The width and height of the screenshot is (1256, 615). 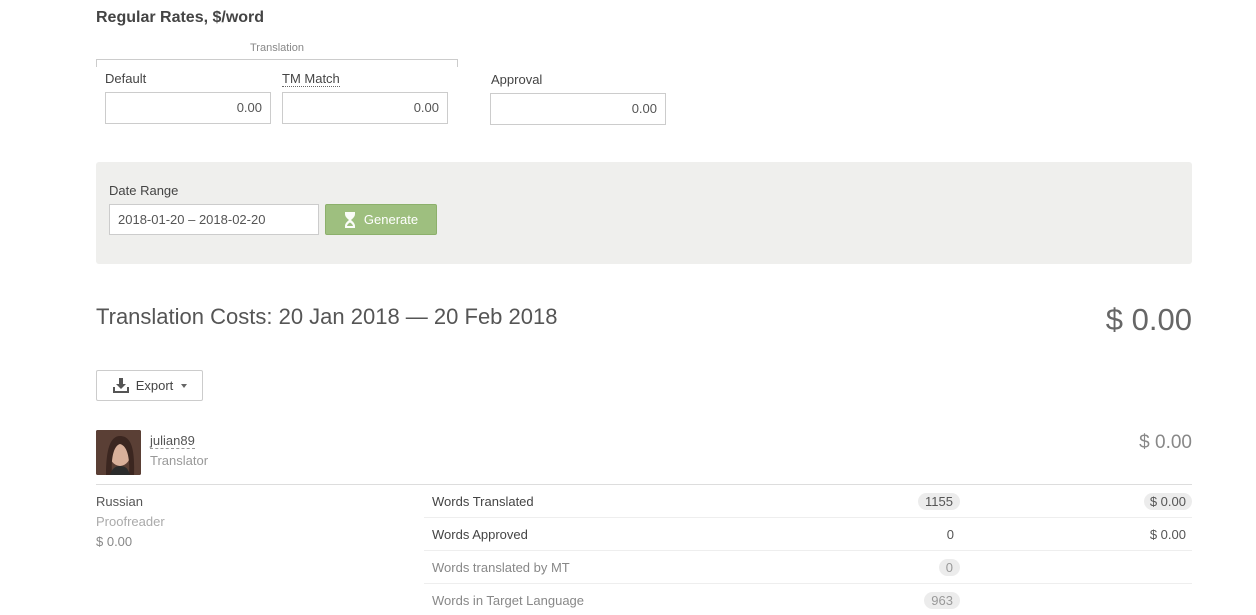 I want to click on stat-row-words-target: Words in Target Language 963, so click(x=808, y=599).